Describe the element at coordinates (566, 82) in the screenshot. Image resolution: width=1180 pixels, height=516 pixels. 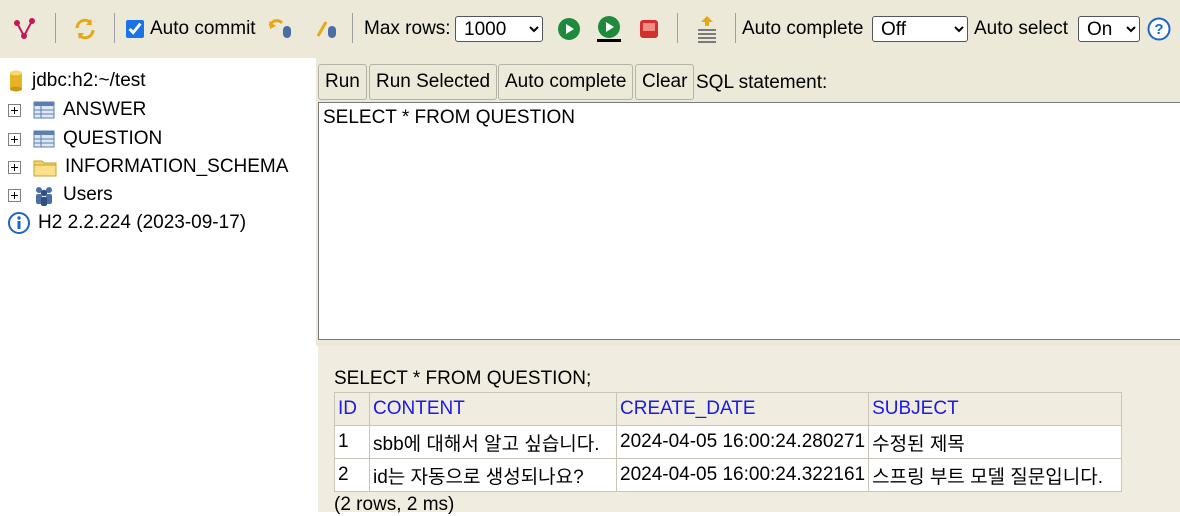
I see `auto-complete-button: Auto complete` at that location.